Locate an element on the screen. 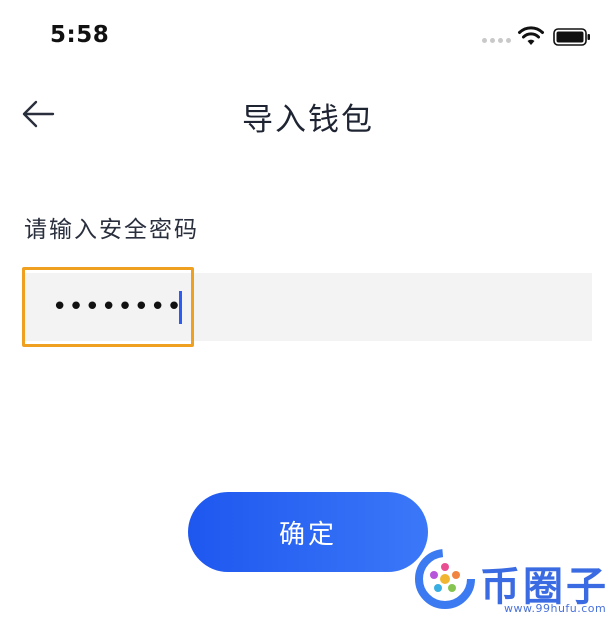 The width and height of the screenshot is (616, 620). page-title: 导入钱包 is located at coordinates (308, 120).